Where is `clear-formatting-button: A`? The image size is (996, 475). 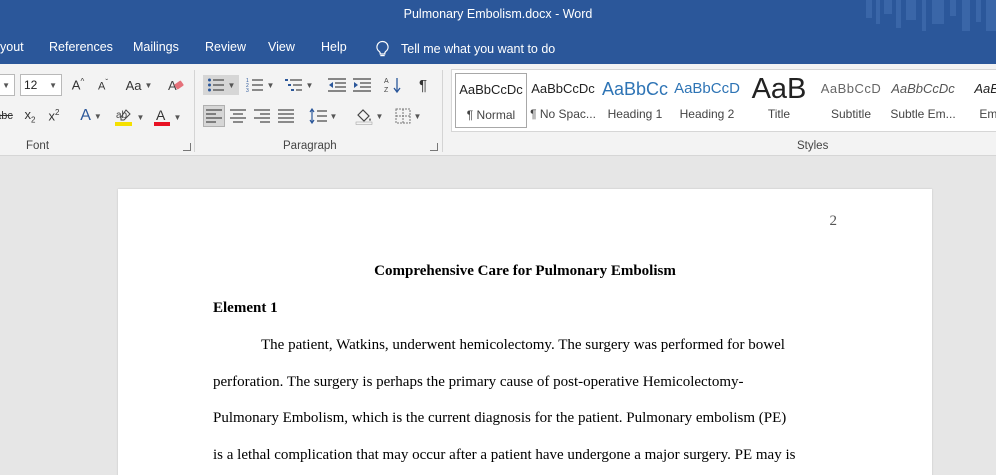
clear-formatting-button: A is located at coordinates (176, 85).